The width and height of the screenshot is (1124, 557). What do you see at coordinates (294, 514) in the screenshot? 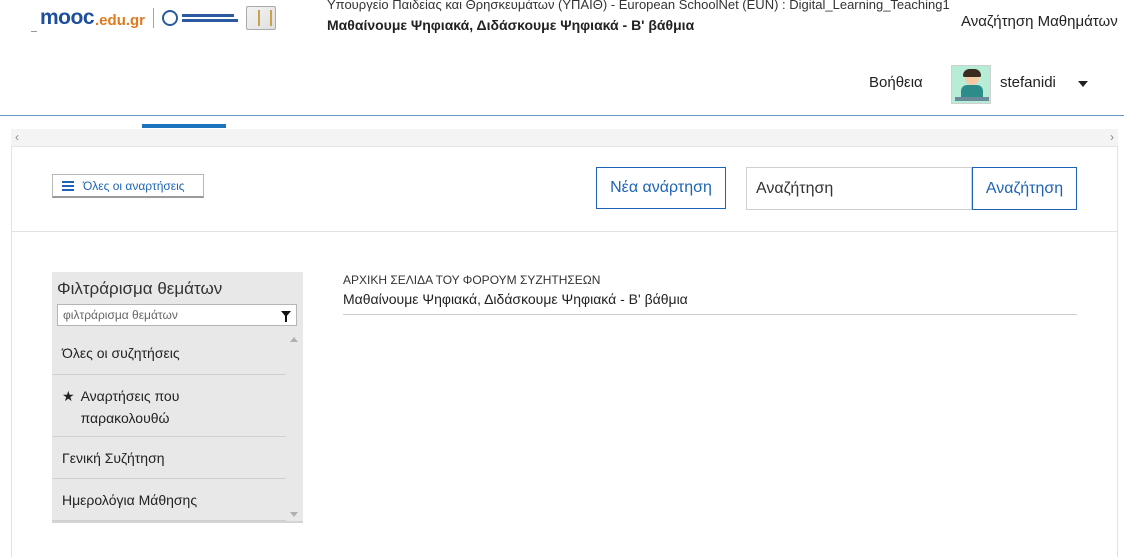
I see `scroll-down-icon` at bounding box center [294, 514].